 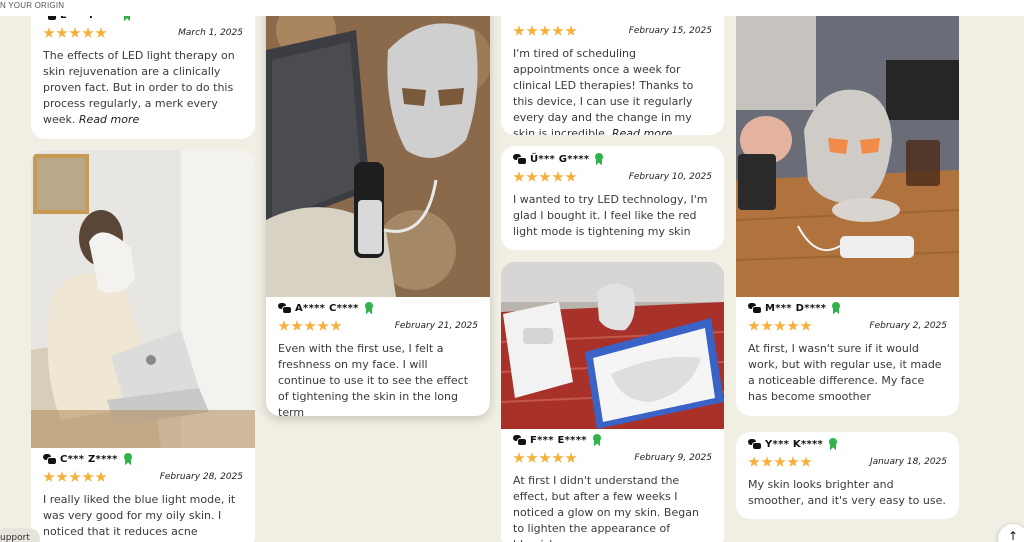 I want to click on arrow-up-icon: ↑, so click(x=1013, y=535).